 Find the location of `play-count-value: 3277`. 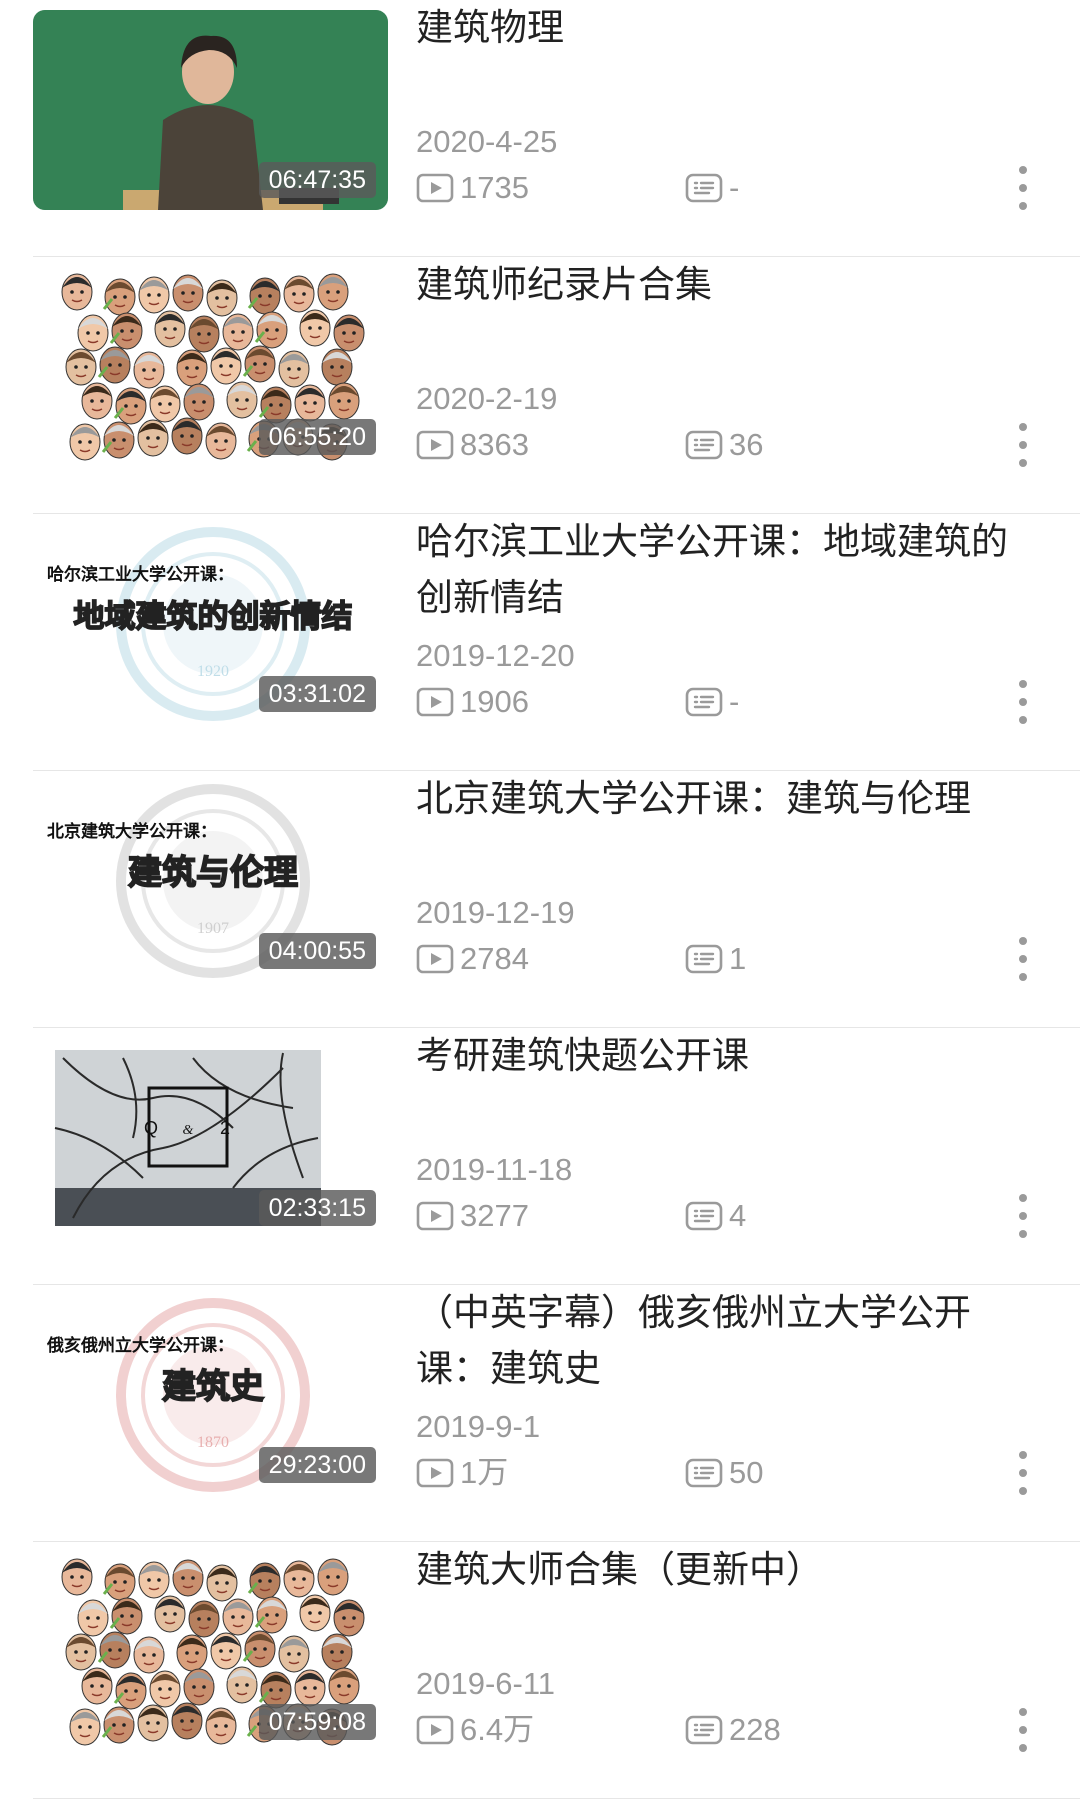

play-count-value: 3277 is located at coordinates (494, 1215).